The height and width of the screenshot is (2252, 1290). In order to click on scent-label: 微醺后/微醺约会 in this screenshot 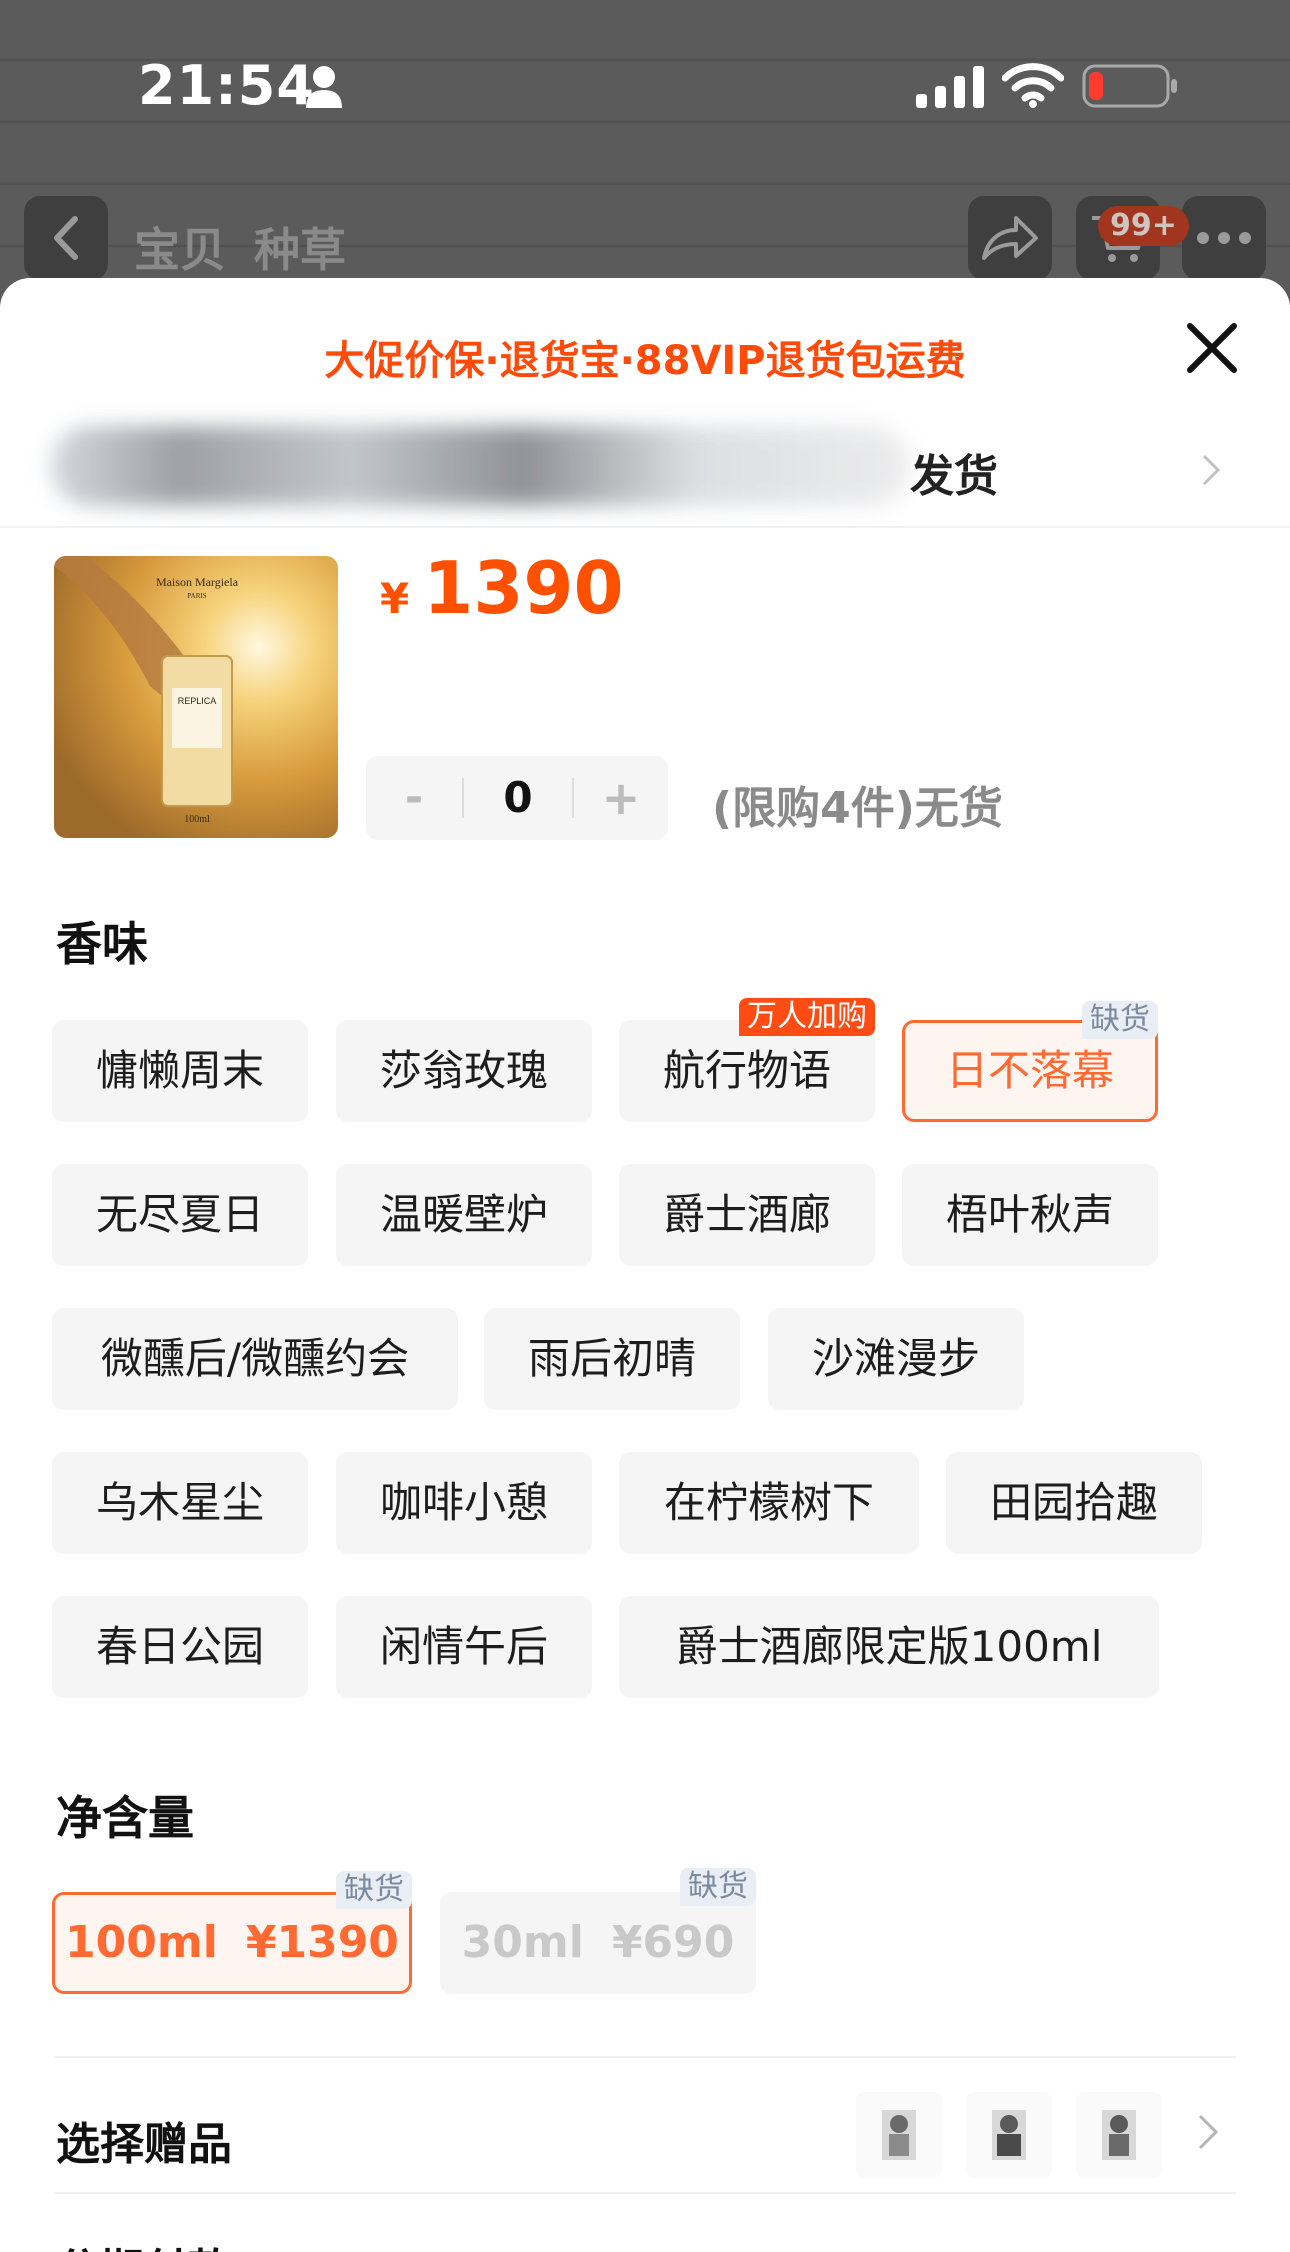, I will do `click(255, 1358)`.